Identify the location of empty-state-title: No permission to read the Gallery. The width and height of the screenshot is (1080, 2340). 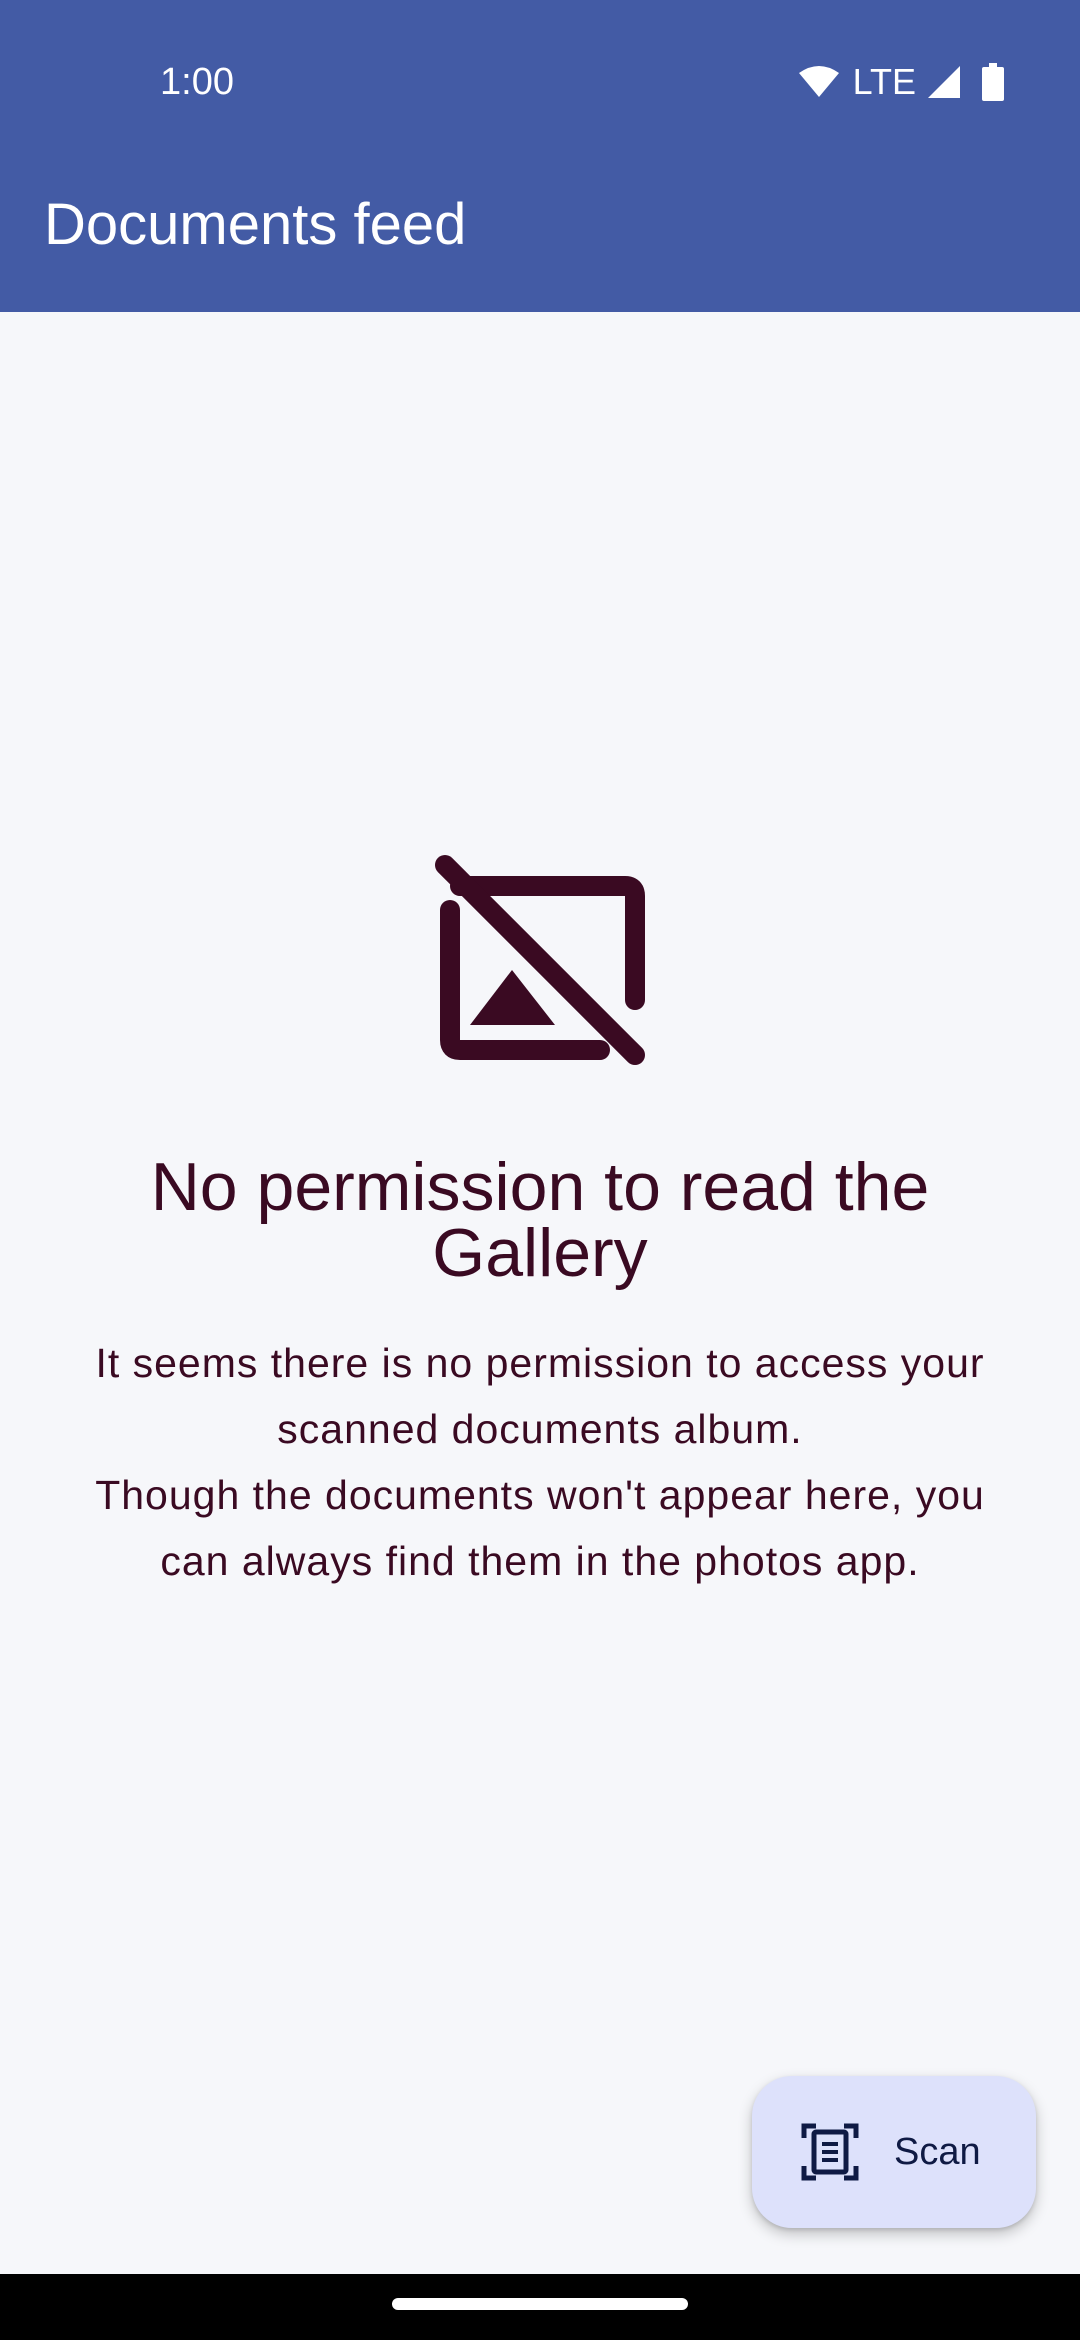
(540, 1220).